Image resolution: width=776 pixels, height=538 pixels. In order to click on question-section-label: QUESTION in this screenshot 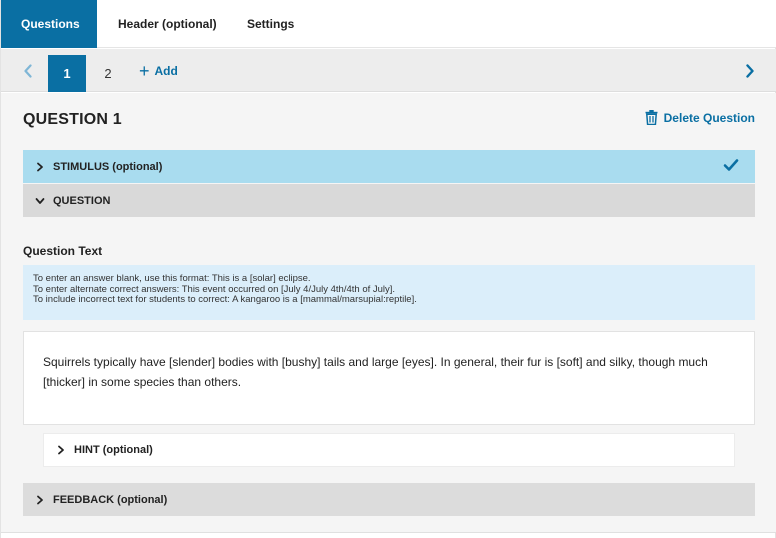, I will do `click(82, 200)`.